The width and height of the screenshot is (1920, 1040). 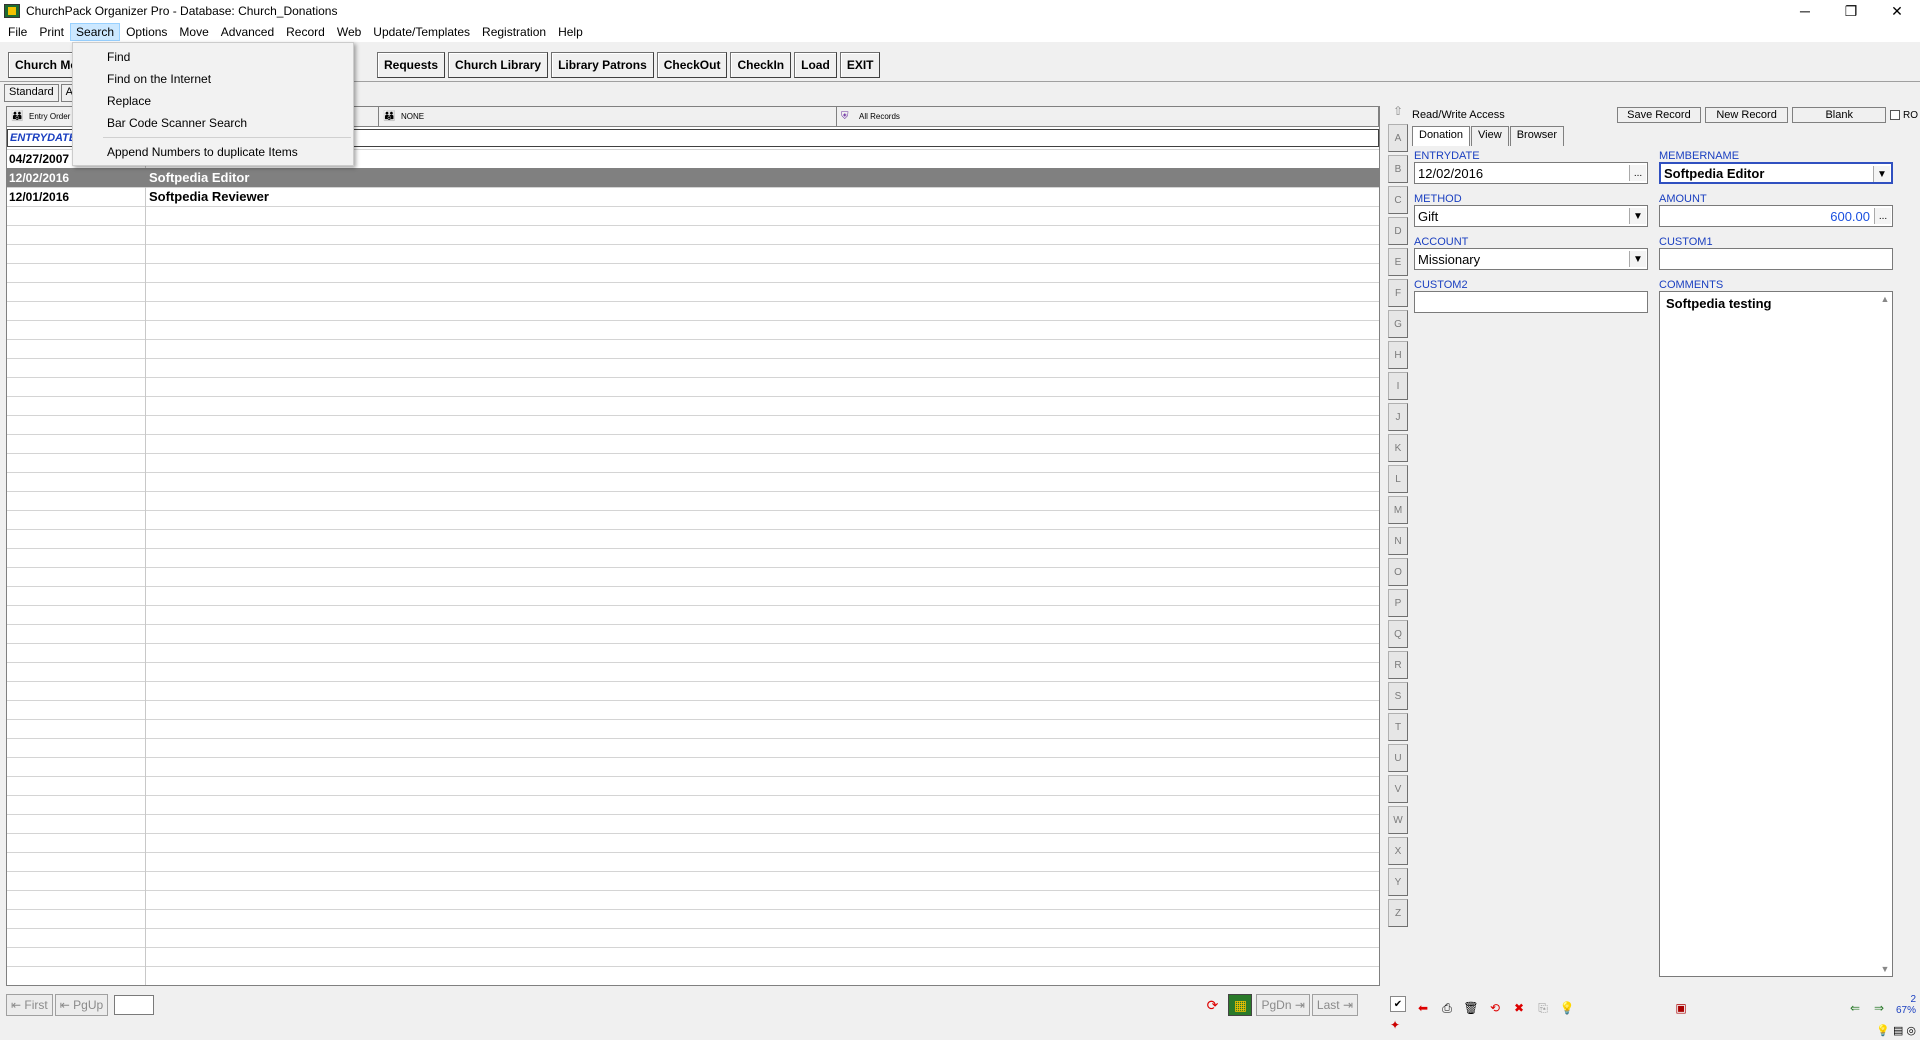 What do you see at coordinates (1531, 259) in the screenshot?
I see `account-select: Missionary ▼` at bounding box center [1531, 259].